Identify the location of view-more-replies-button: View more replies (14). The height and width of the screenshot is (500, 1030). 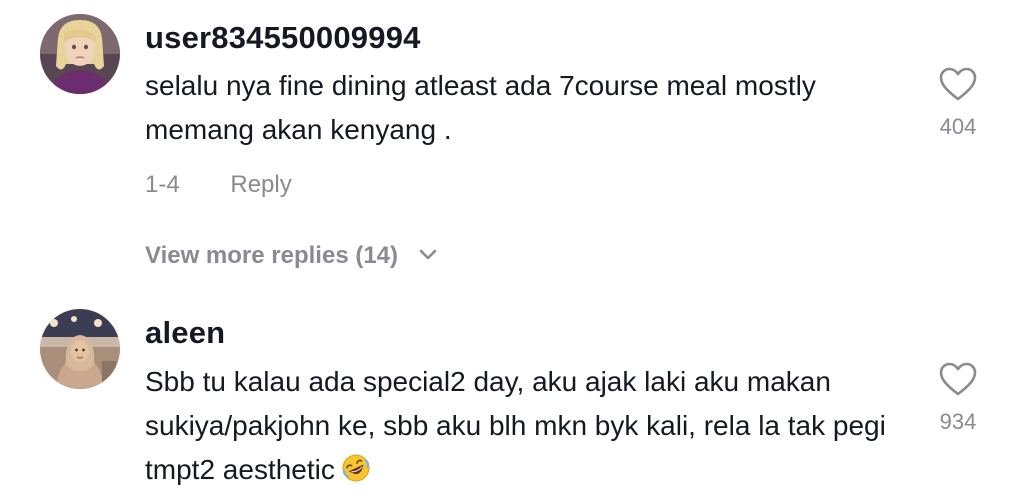
(291, 256).